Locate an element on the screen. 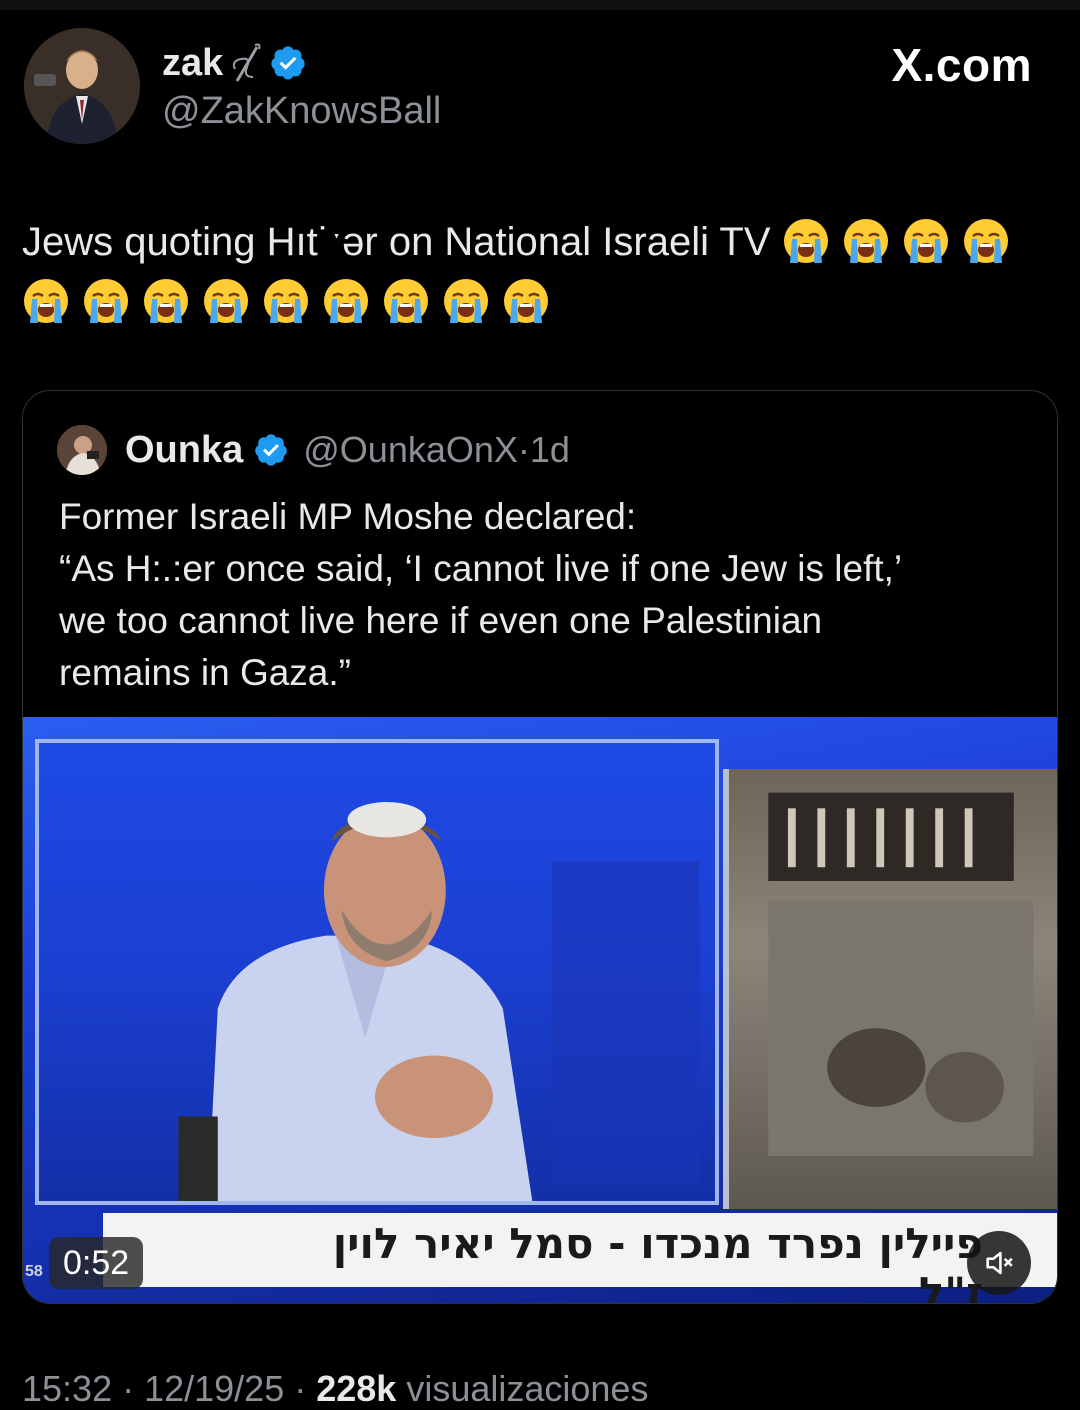 The height and width of the screenshot is (1410, 1080). brand-watermark: X.com is located at coordinates (961, 65).